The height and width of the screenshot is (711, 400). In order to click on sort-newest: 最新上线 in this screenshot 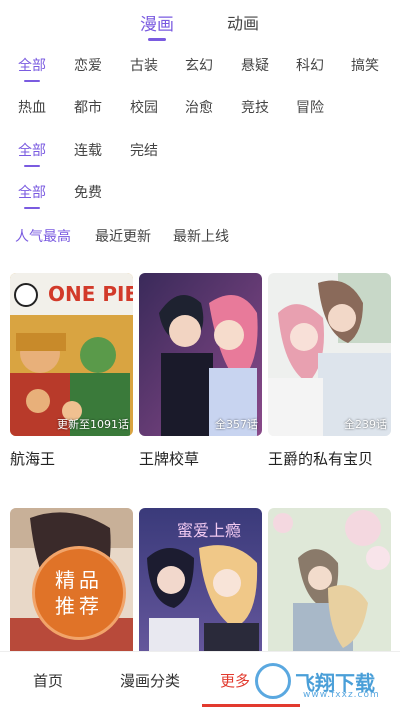, I will do `click(201, 236)`.